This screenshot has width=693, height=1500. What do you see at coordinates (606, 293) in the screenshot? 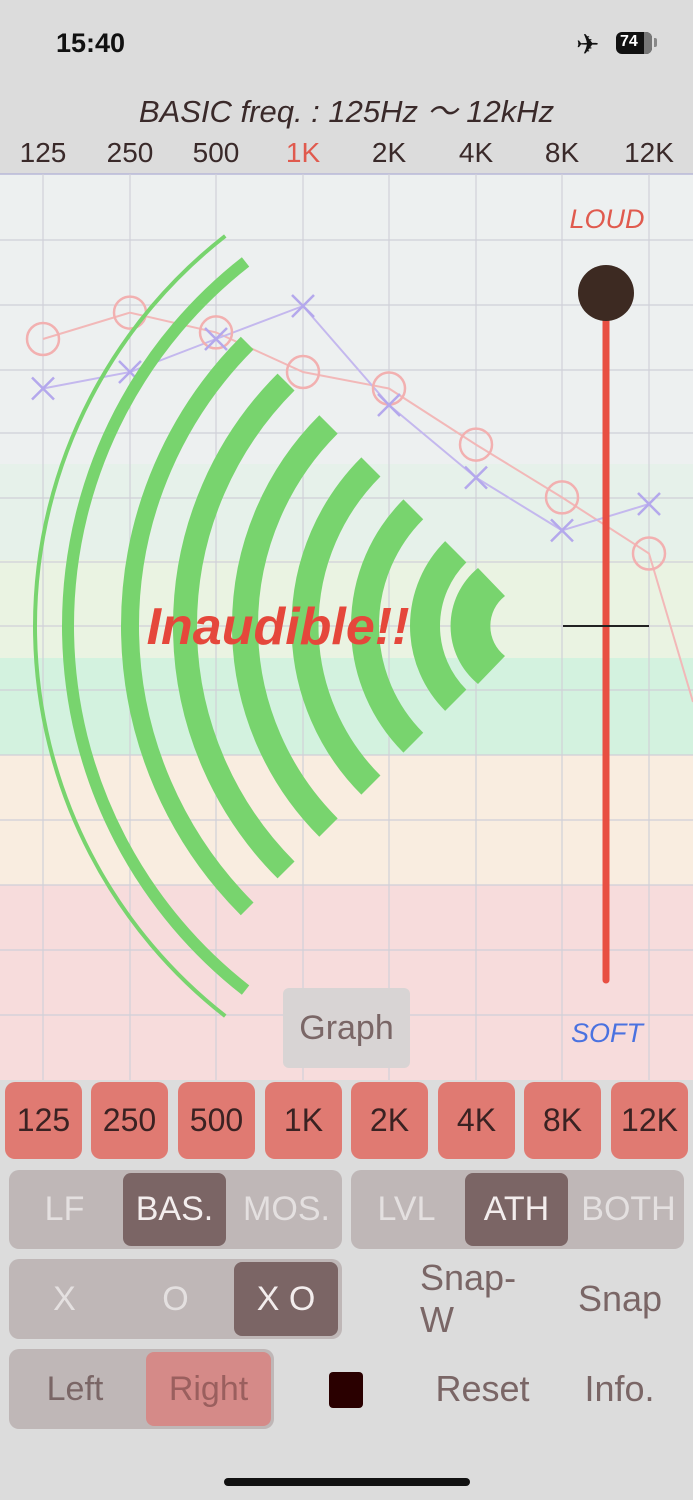
I see `volume-slider-knob` at bounding box center [606, 293].